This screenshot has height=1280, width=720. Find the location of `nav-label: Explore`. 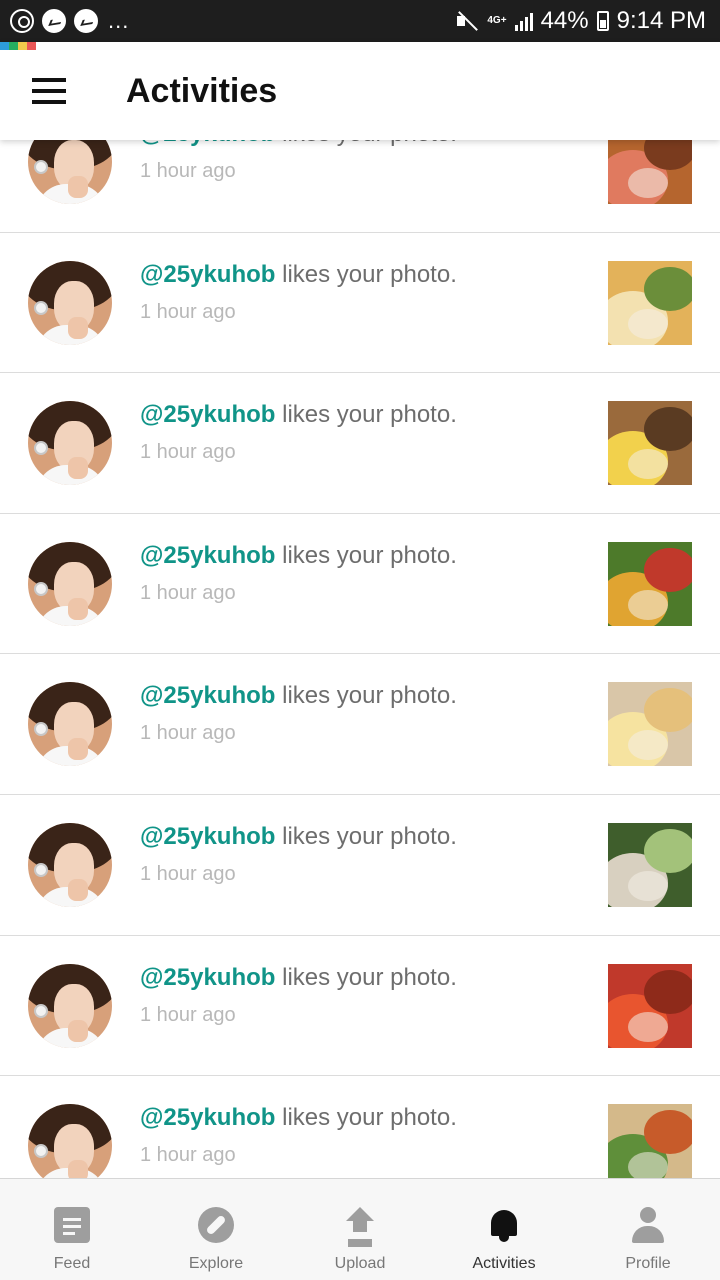

nav-label: Explore is located at coordinates (216, 1263).